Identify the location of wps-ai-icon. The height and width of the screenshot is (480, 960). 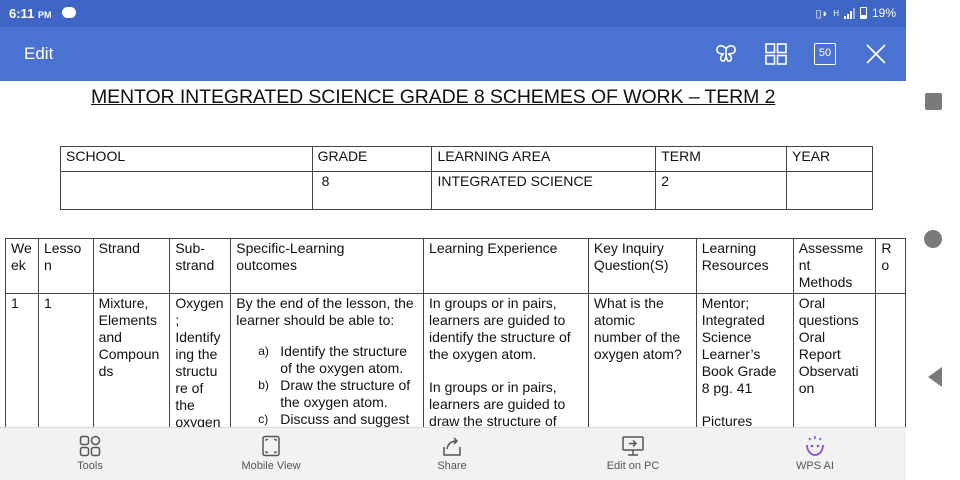
(815, 446).